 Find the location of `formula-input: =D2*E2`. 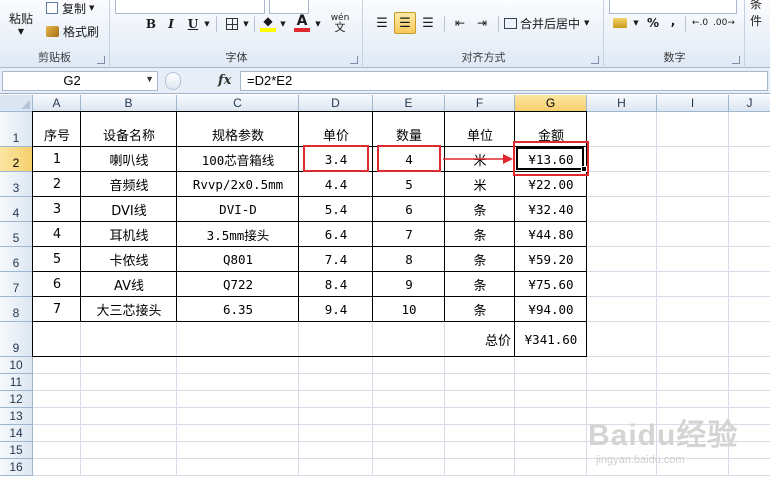

formula-input: =D2*E2 is located at coordinates (504, 81).